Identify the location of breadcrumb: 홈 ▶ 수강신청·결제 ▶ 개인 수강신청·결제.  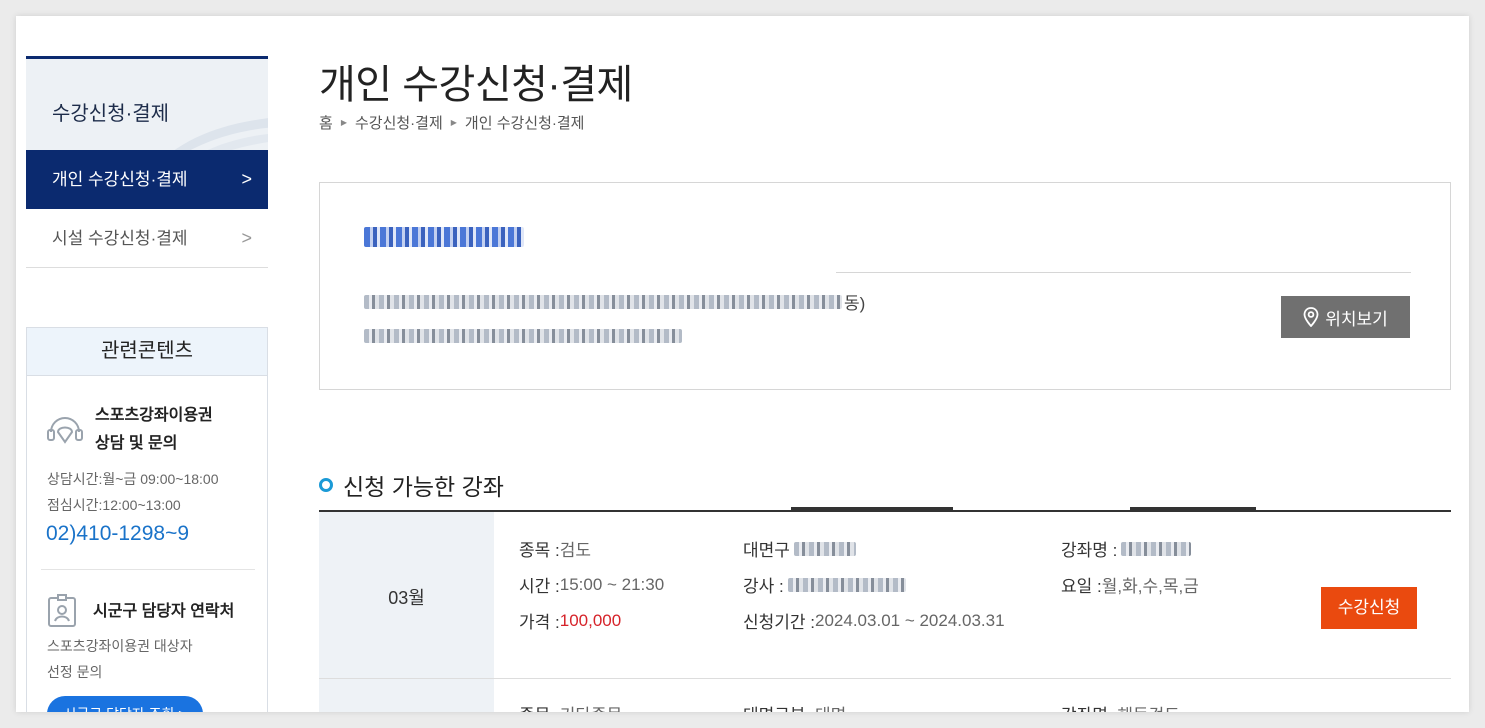
(452, 122).